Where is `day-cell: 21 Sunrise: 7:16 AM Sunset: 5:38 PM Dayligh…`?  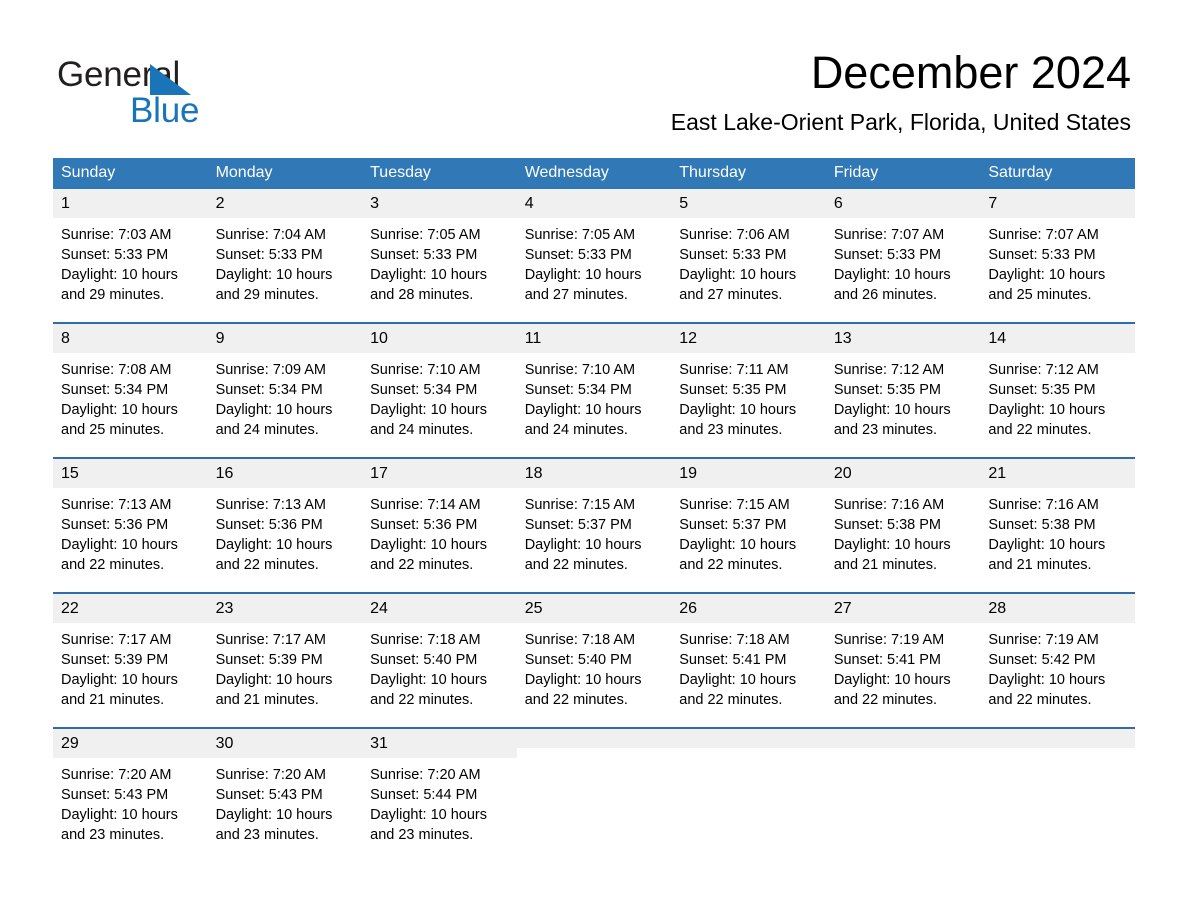 day-cell: 21 Sunrise: 7:16 AM Sunset: 5:38 PM Dayligh… is located at coordinates (1057, 525).